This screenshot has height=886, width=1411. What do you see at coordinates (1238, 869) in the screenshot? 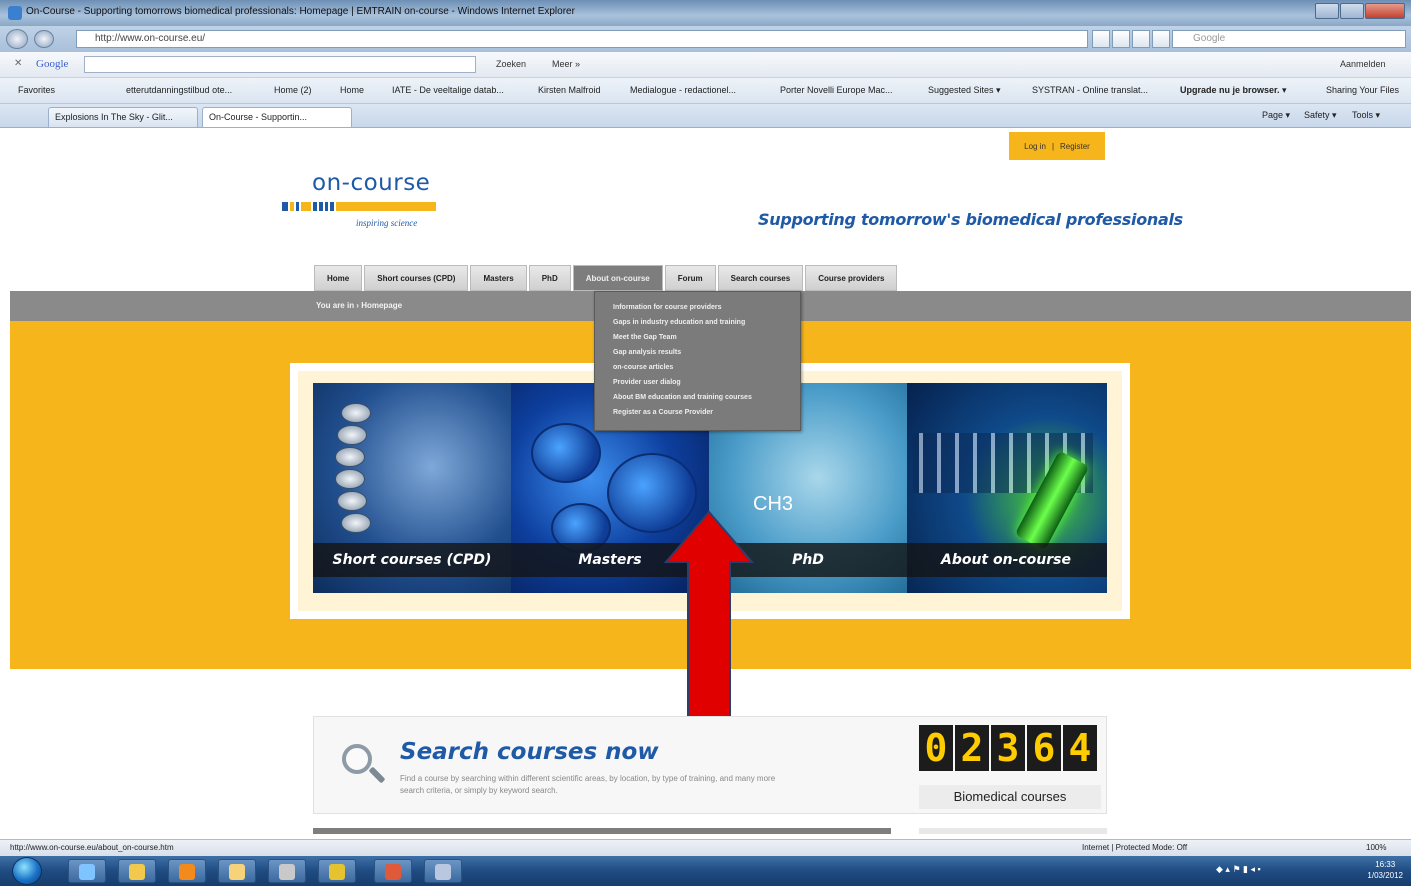
I see `system-tray: ◆ ▴ ⚑ ▮ ◂ ▪` at bounding box center [1238, 869].